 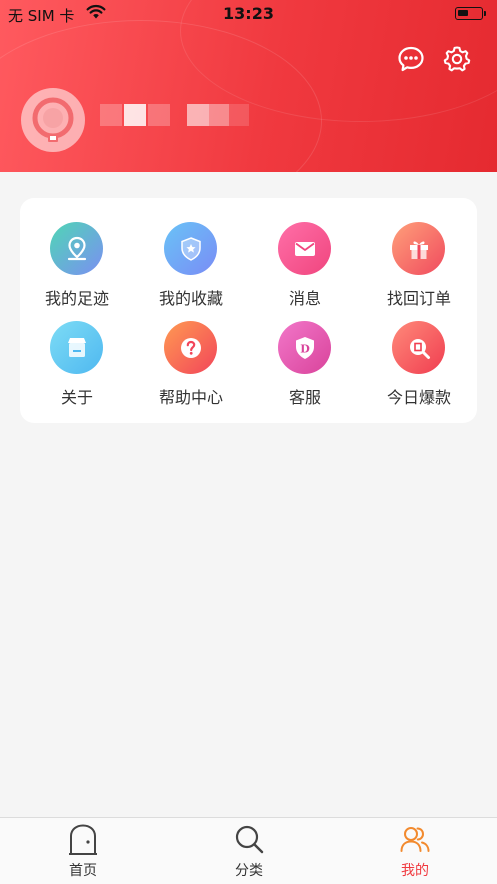 I want to click on tab-label: 分类, so click(x=249, y=871).